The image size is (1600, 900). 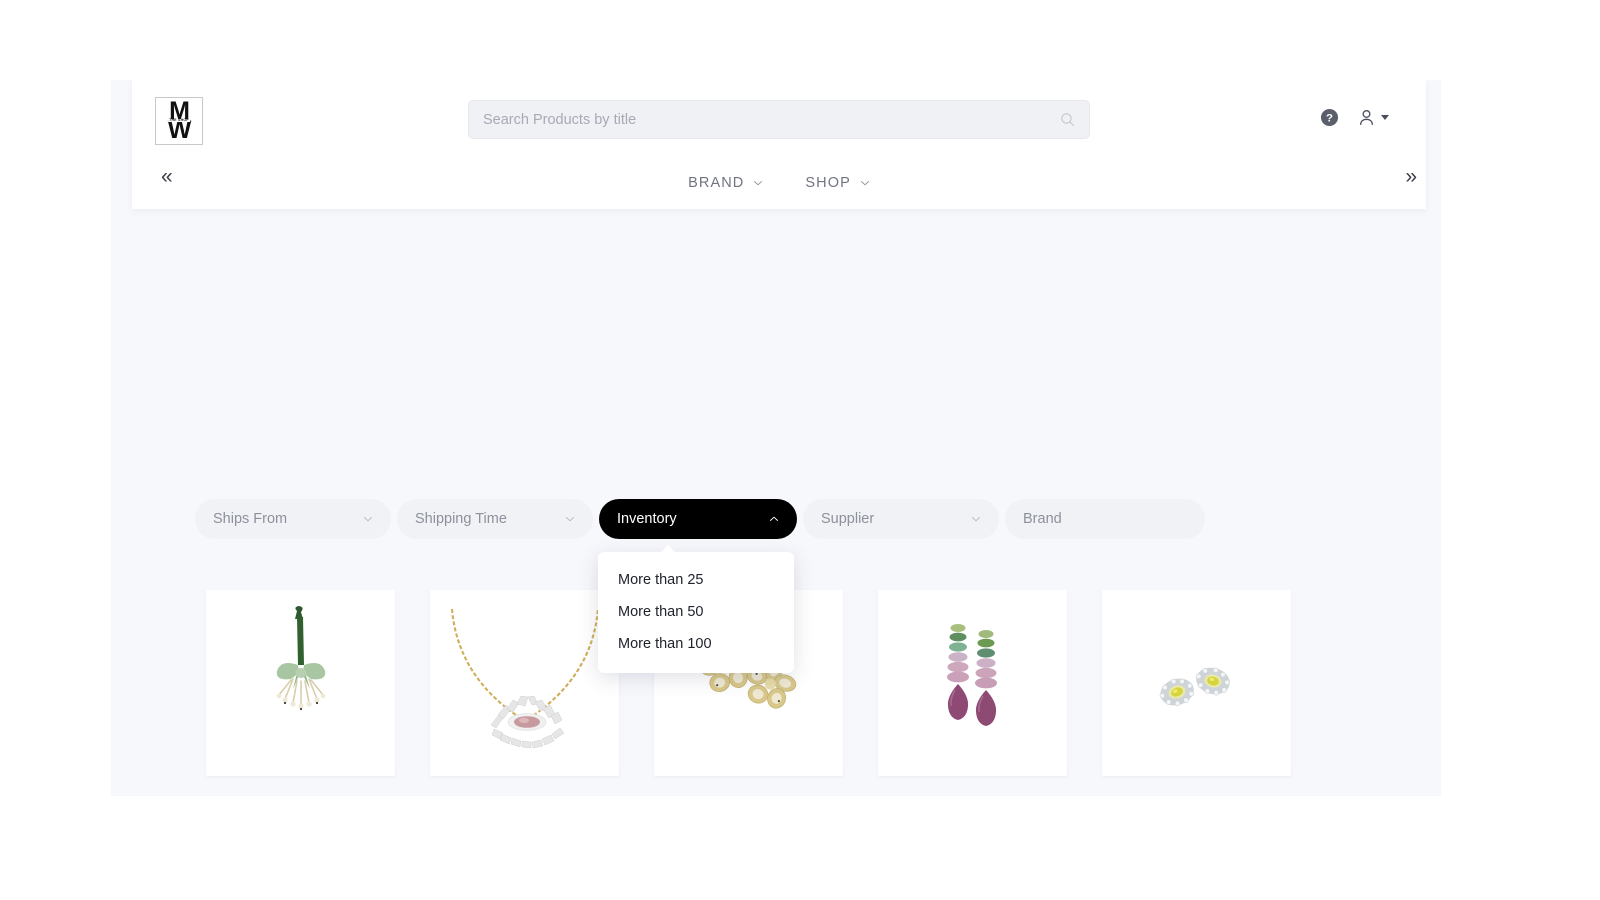 I want to click on search-bar, so click(x=779, y=119).